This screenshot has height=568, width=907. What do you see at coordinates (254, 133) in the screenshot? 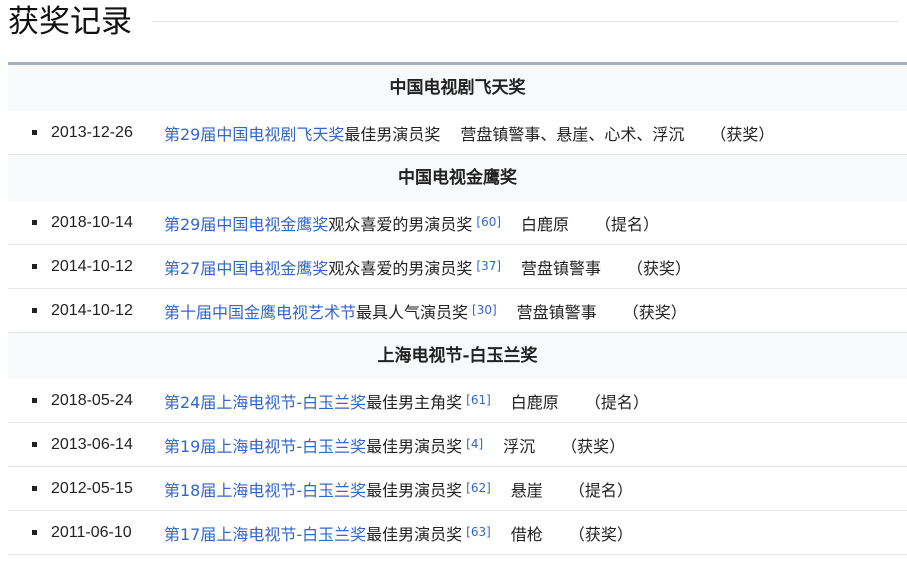
I see `award-event-link: 第29届中国电视剧飞天奖` at bounding box center [254, 133].